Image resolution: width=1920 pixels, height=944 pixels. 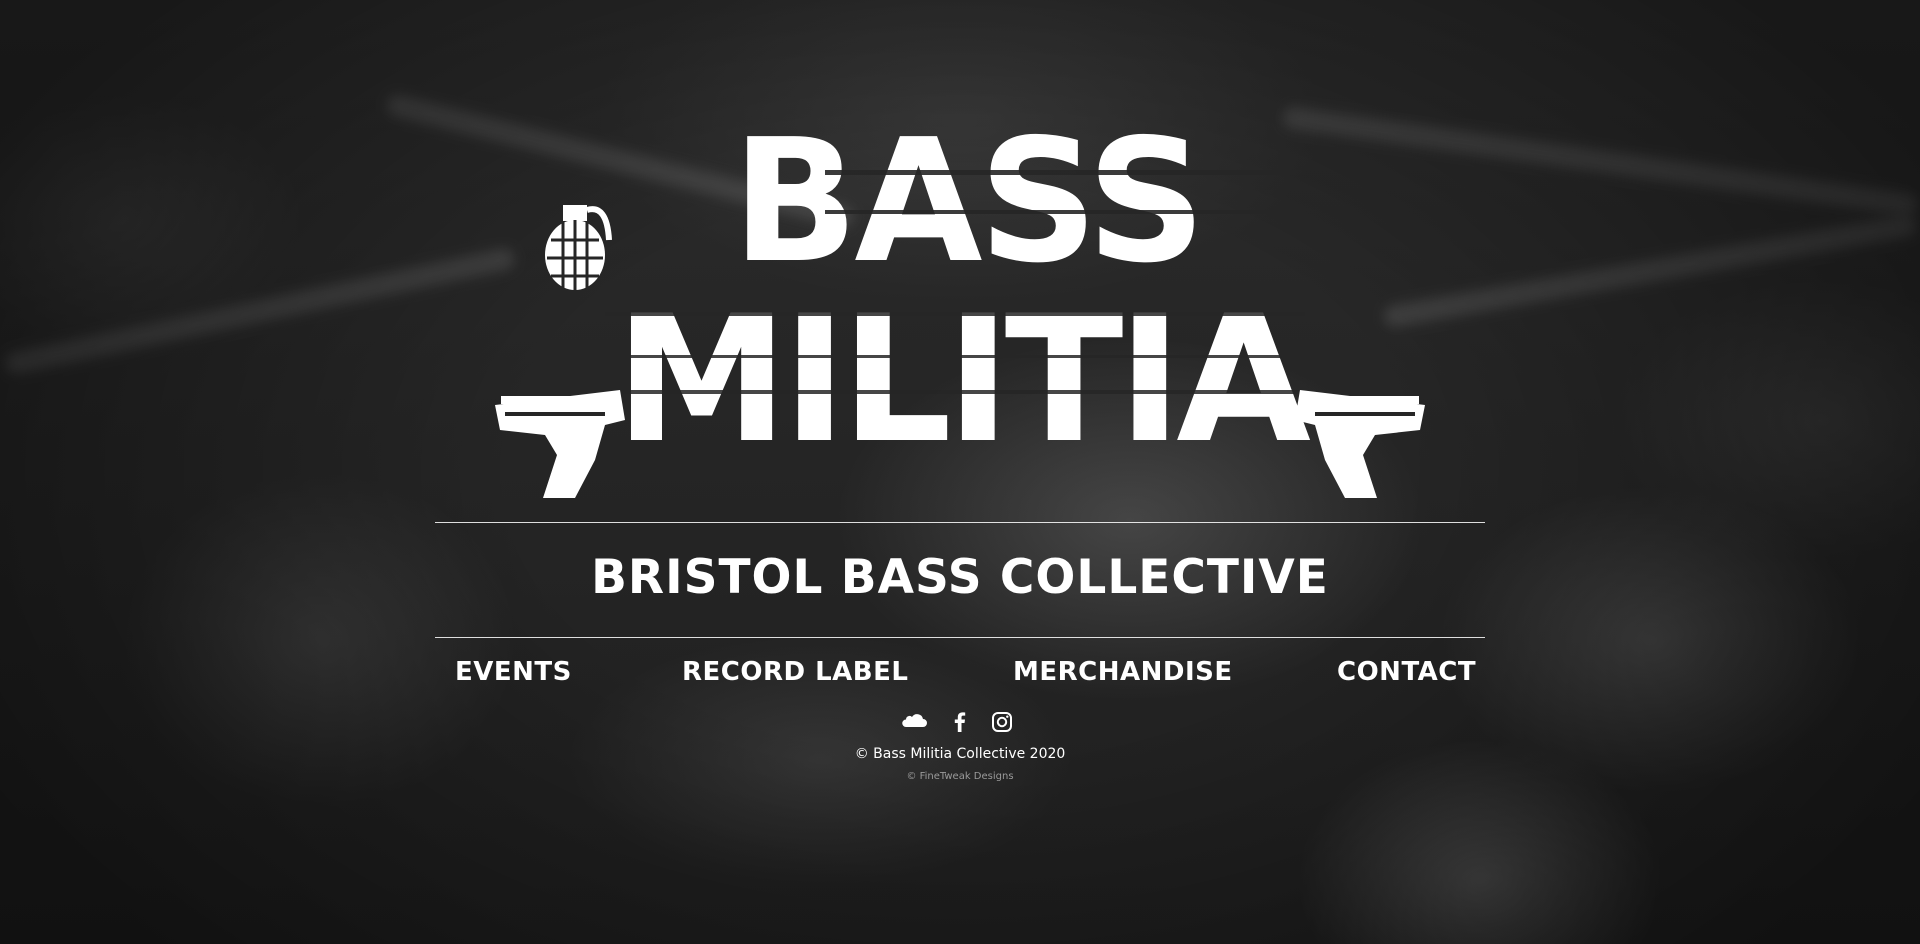 What do you see at coordinates (578, 247) in the screenshot?
I see `grenade-icon` at bounding box center [578, 247].